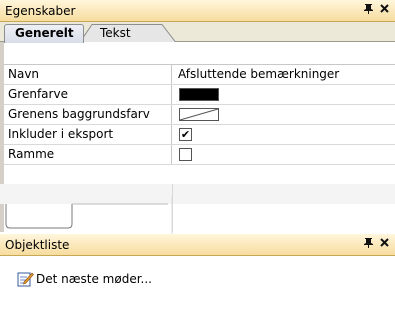 This screenshot has height=334, width=395. What do you see at coordinates (185, 154) in the screenshot?
I see `checkbox-unchecked` at bounding box center [185, 154].